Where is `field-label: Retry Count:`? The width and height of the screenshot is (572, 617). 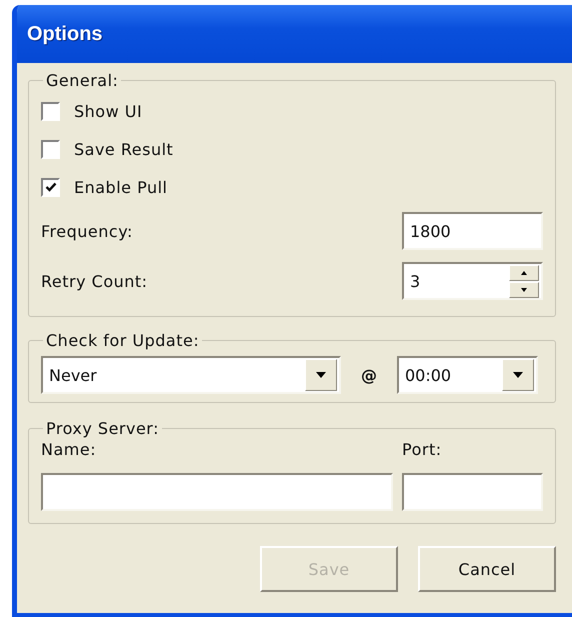
field-label: Retry Count: is located at coordinates (94, 281).